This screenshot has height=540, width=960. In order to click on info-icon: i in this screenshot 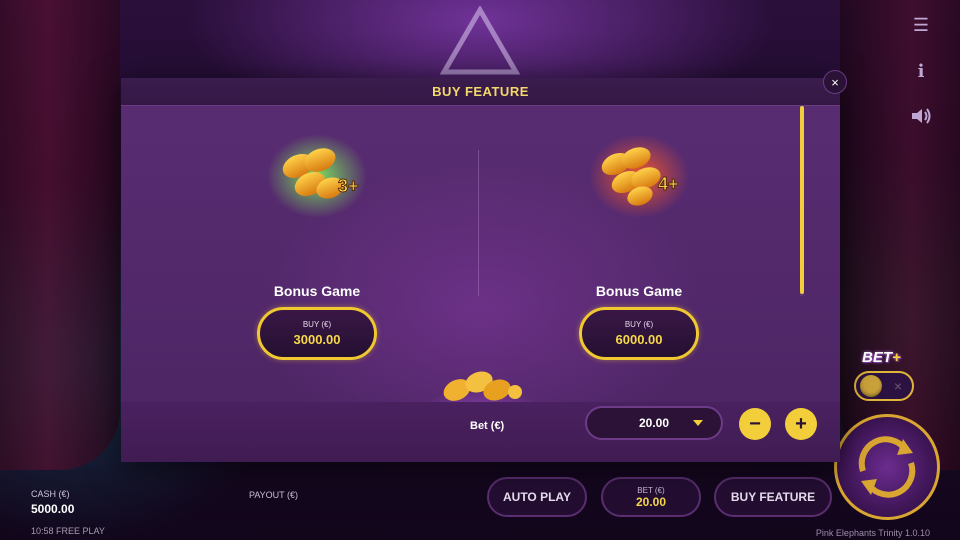, I will do `click(921, 71)`.